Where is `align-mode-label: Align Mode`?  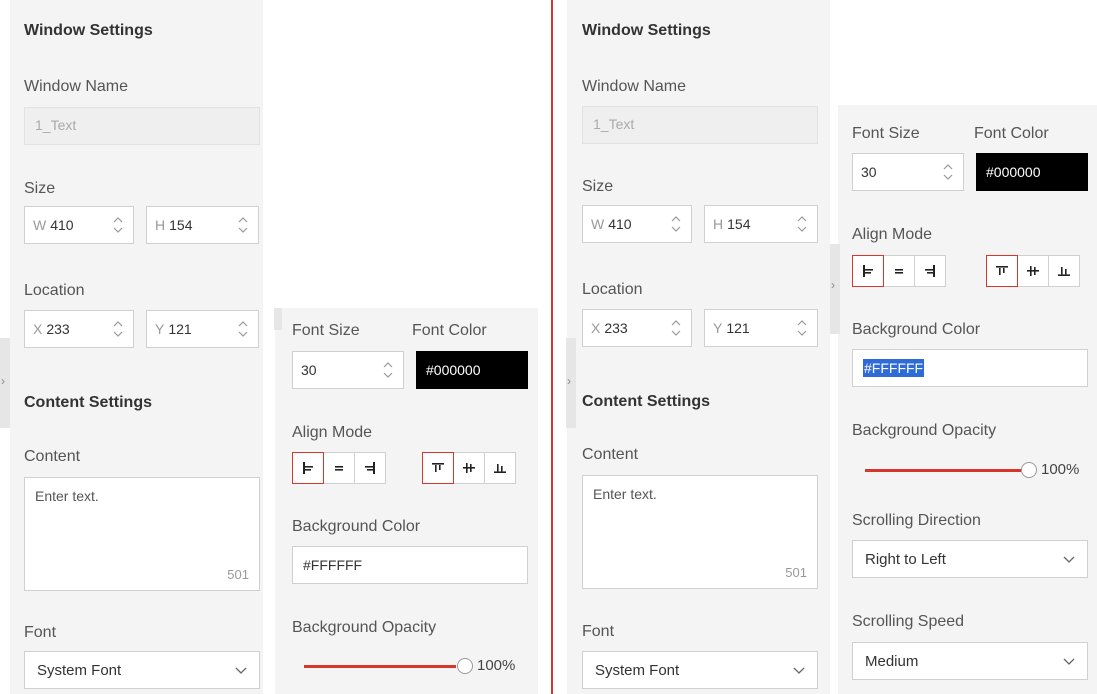
align-mode-label: Align Mode is located at coordinates (892, 234).